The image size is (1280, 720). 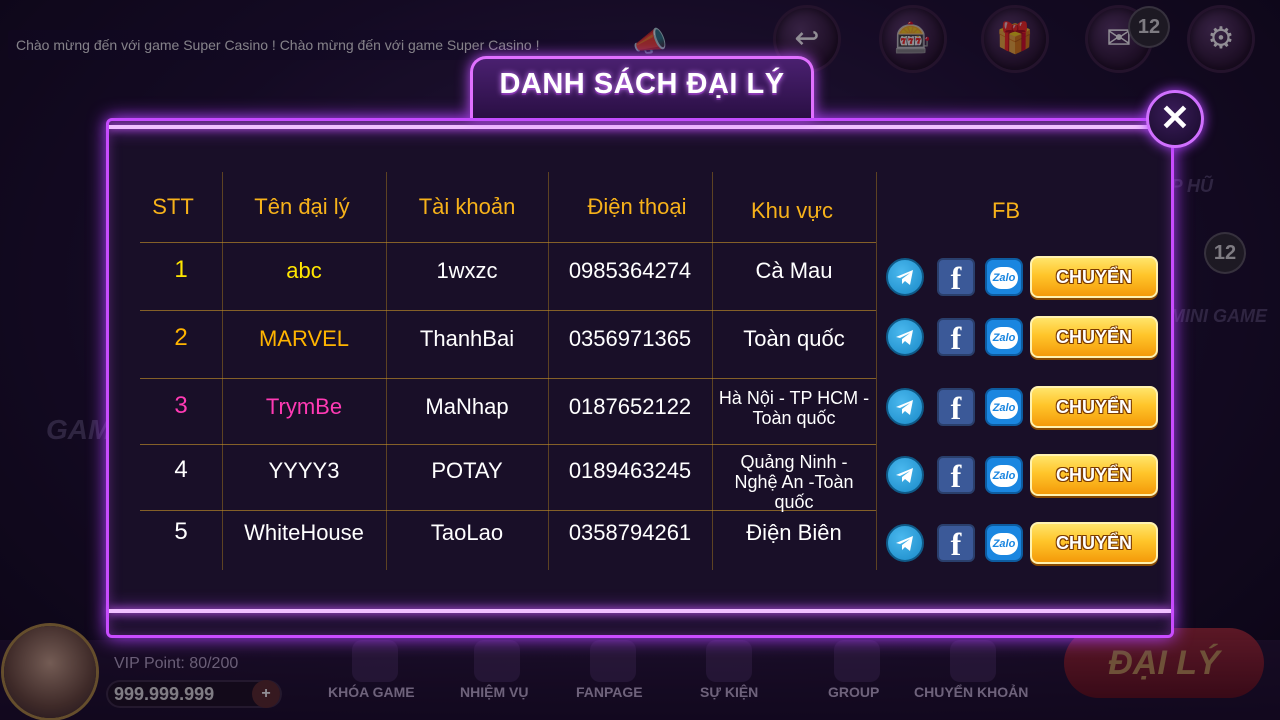 What do you see at coordinates (792, 210) in the screenshot?
I see `header-region: Khu vực` at bounding box center [792, 210].